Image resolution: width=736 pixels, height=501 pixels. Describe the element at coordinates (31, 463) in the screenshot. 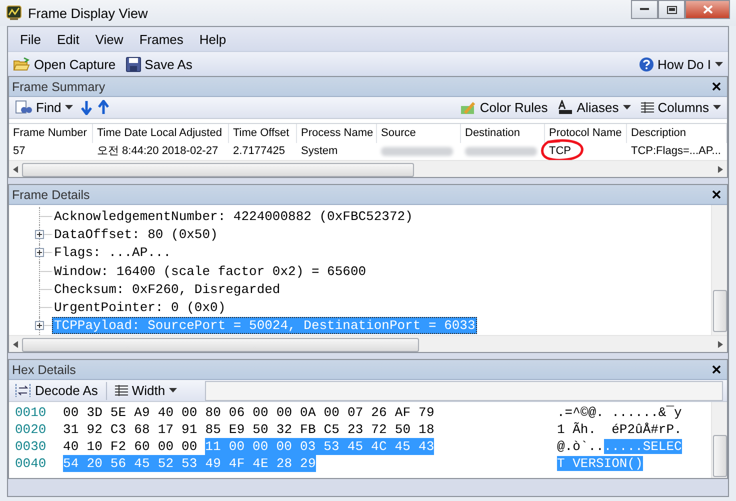

I see `offset-label: 0040` at that location.